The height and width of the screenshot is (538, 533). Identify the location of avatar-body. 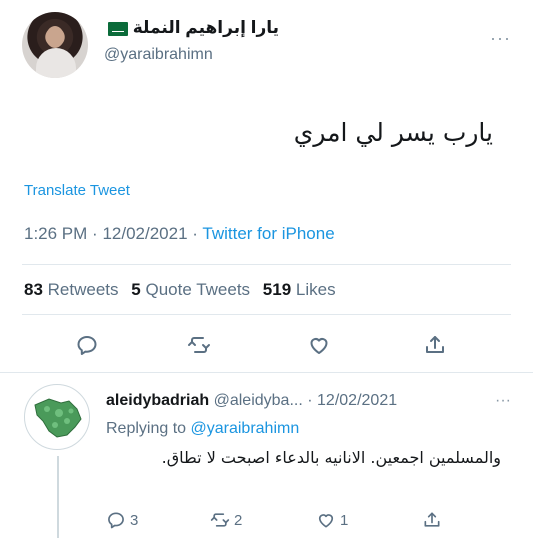
(56, 63).